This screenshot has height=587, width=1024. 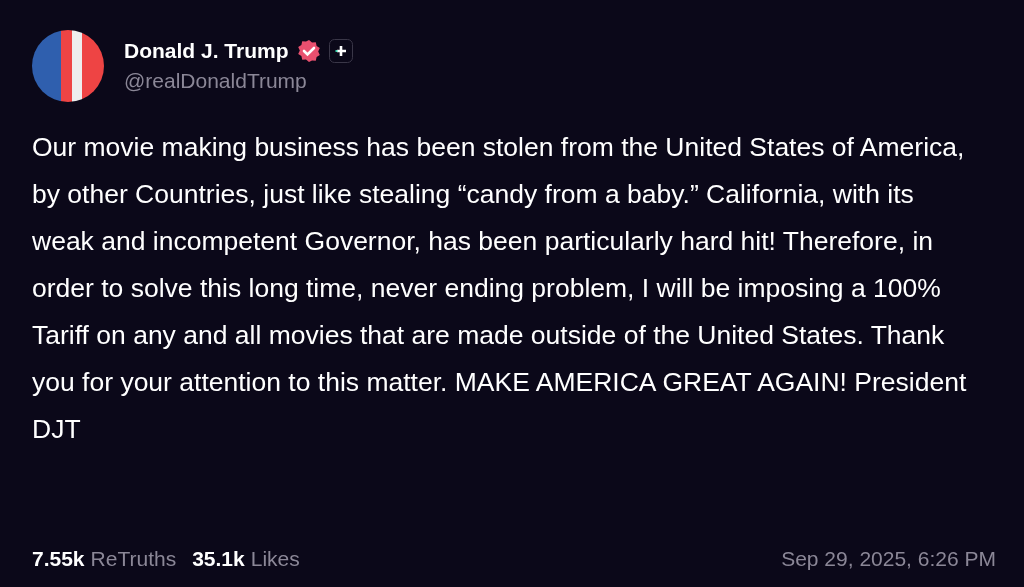 What do you see at coordinates (206, 51) in the screenshot?
I see `author-name: Donald J. Trump` at bounding box center [206, 51].